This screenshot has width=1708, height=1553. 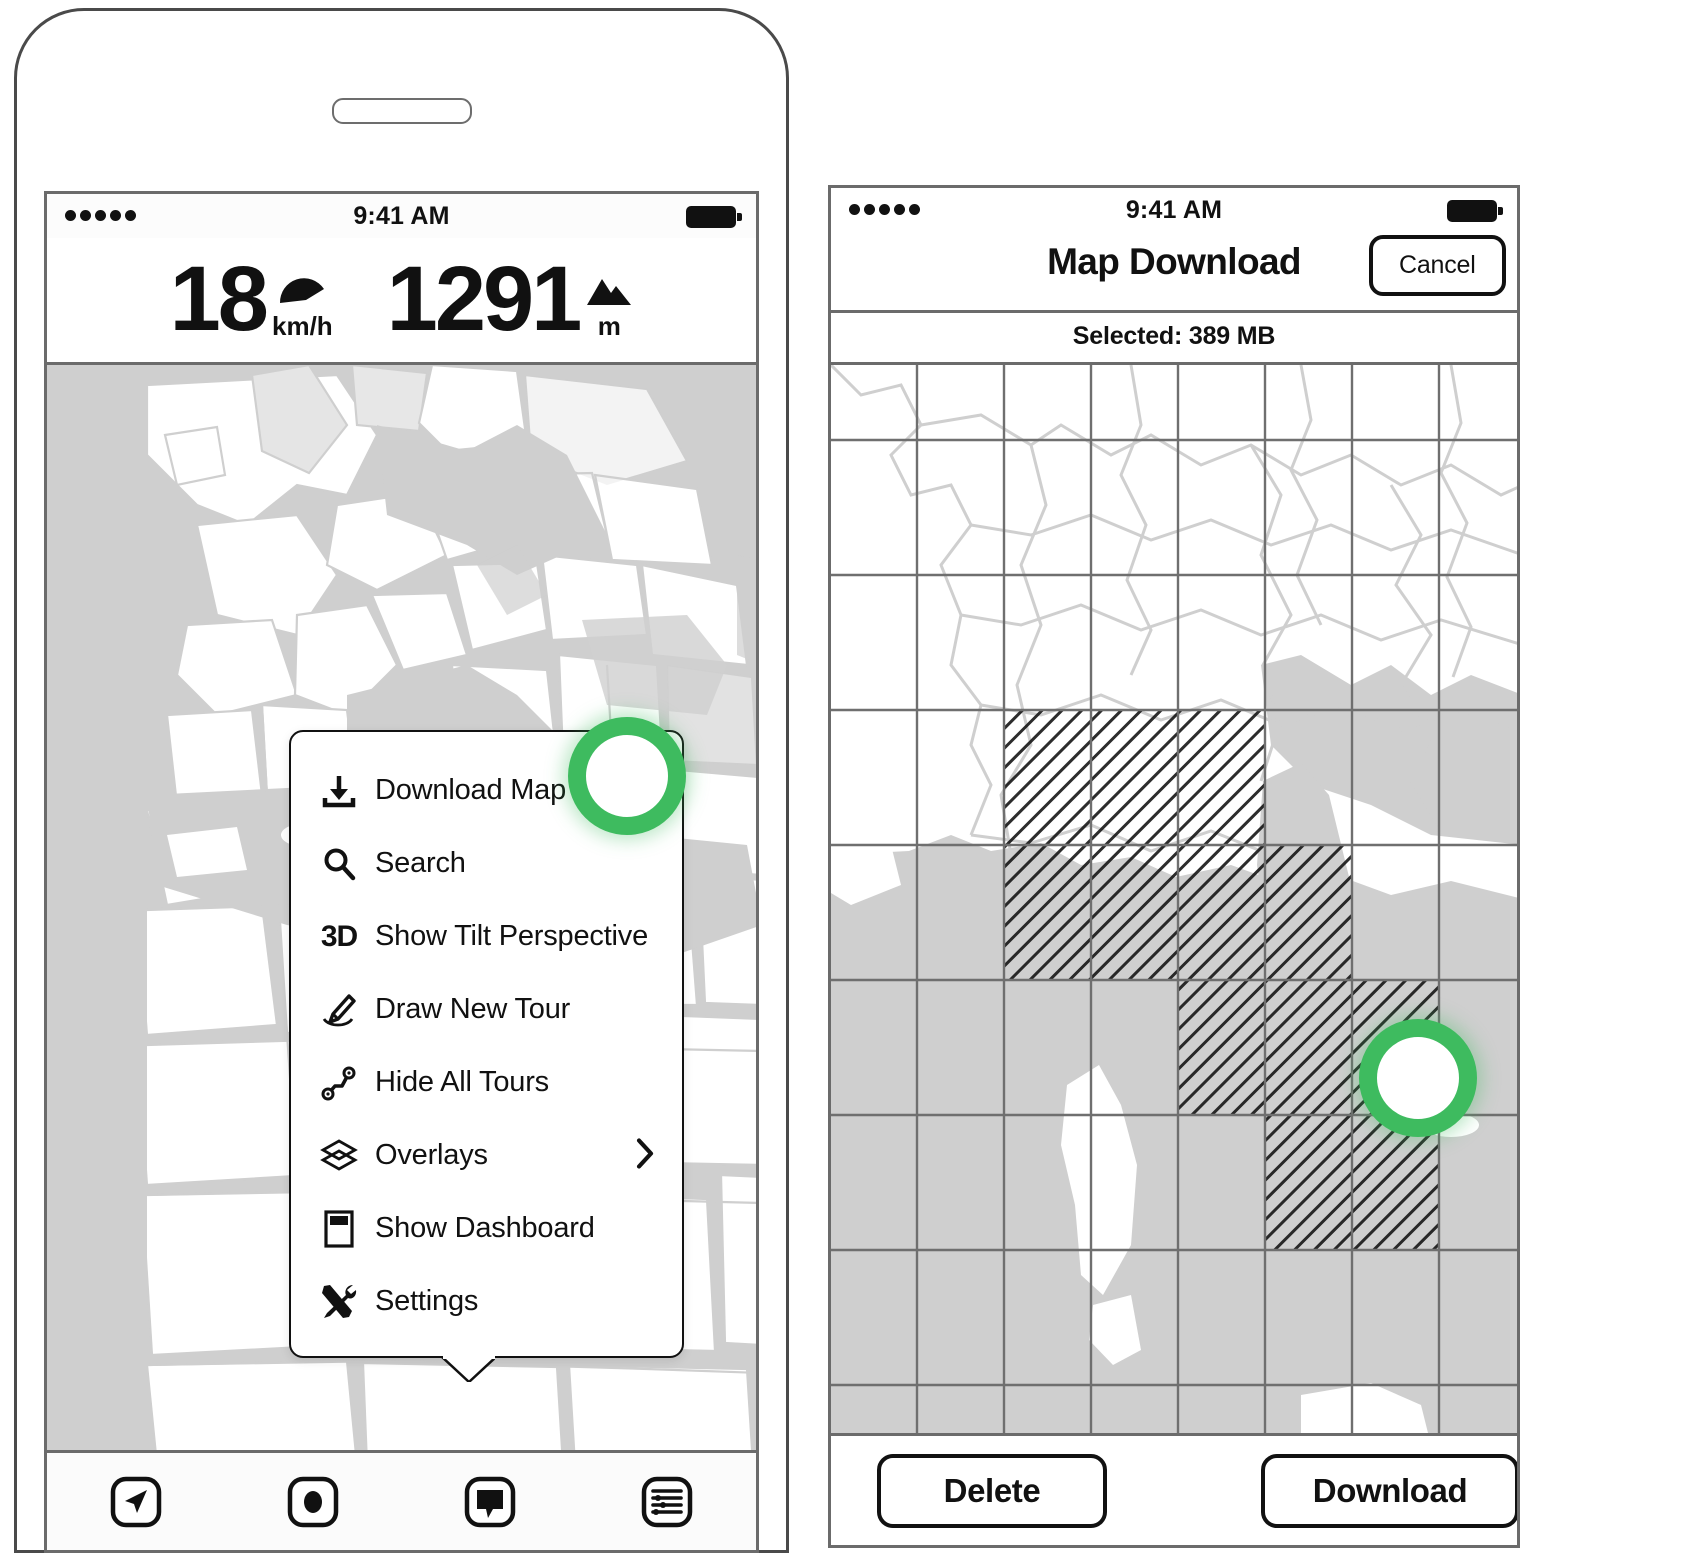 What do you see at coordinates (473, 1009) in the screenshot?
I see `menu-item-label: Draw New Tour` at bounding box center [473, 1009].